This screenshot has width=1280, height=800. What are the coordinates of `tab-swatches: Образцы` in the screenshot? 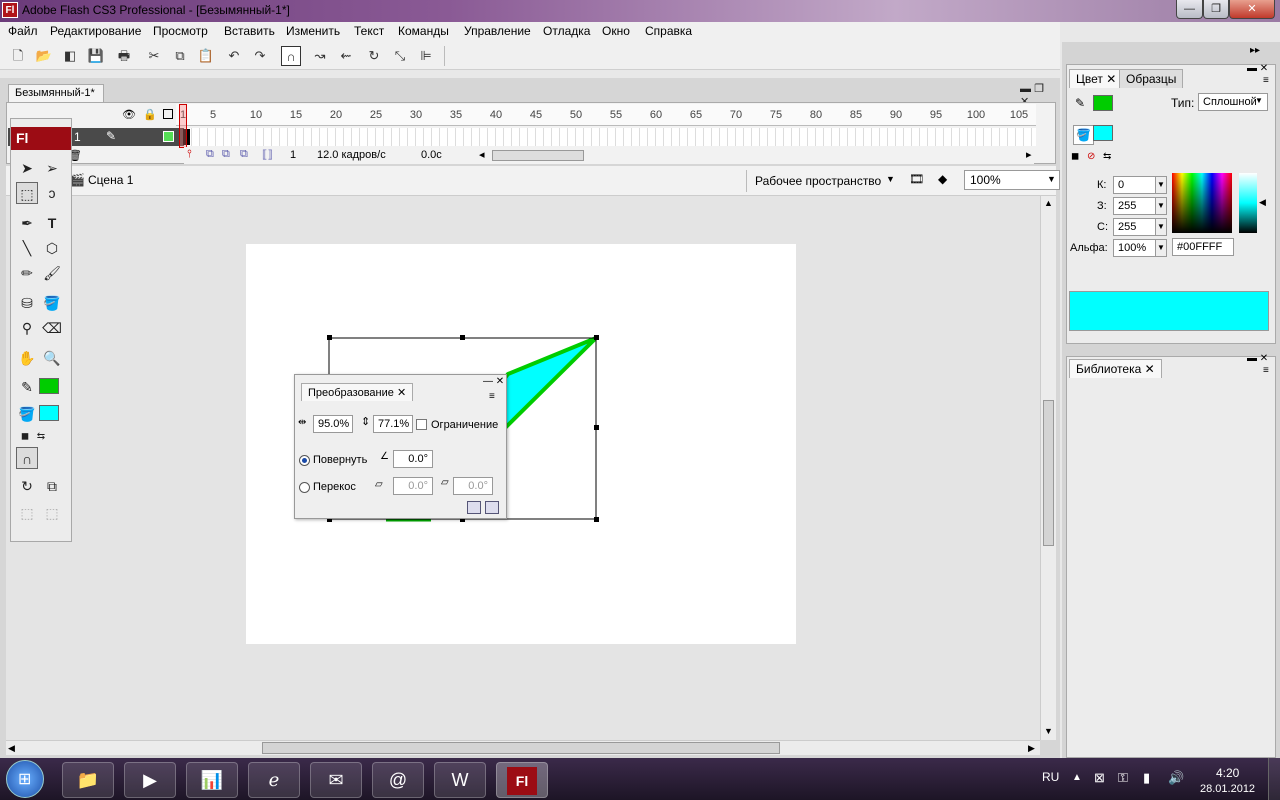 It's located at (1151, 78).